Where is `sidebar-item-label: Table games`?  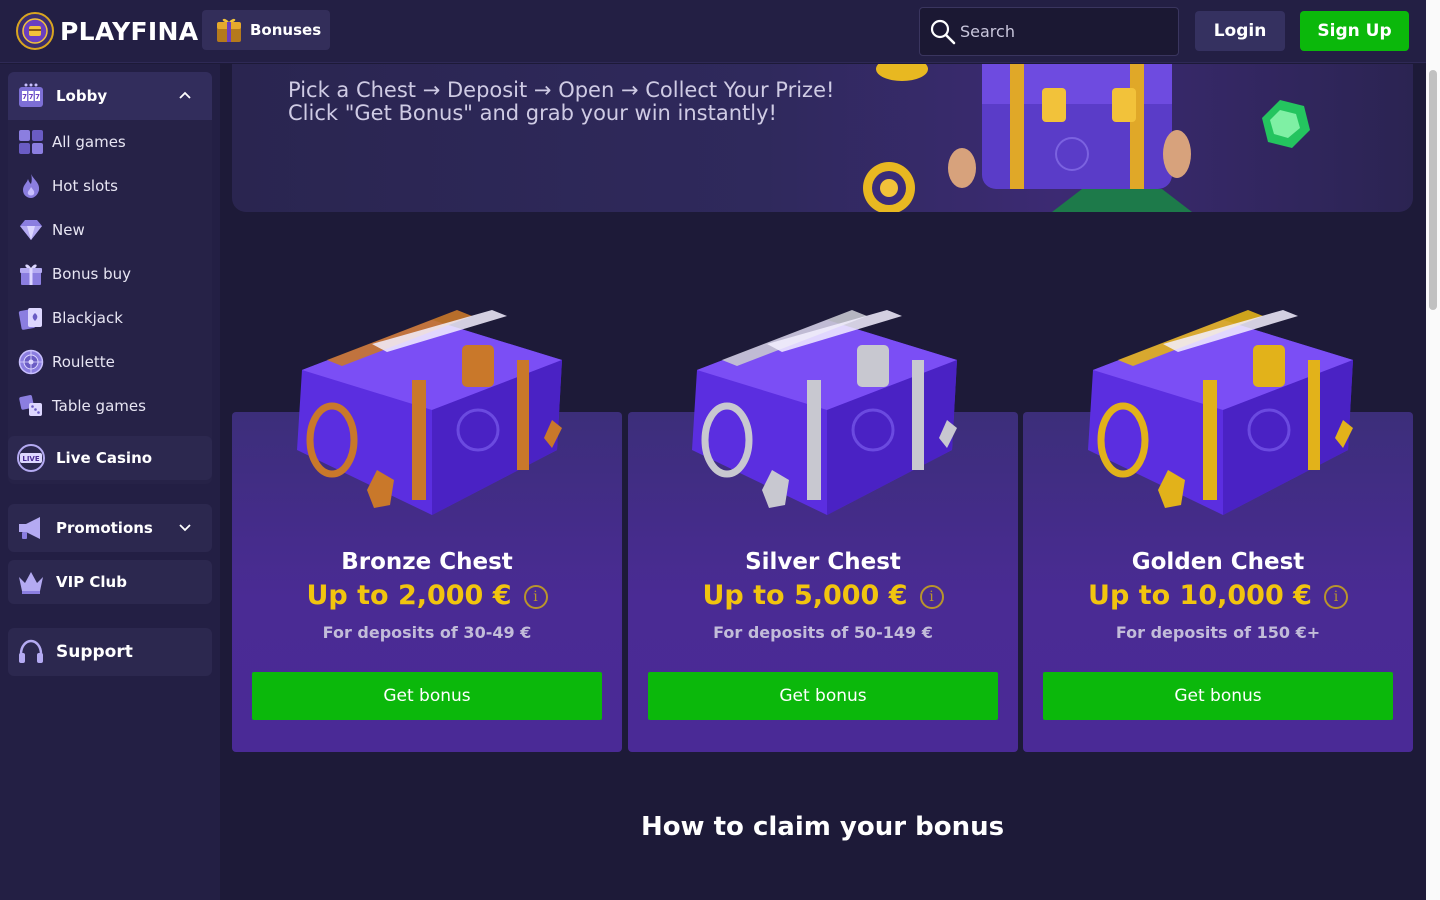 sidebar-item-label: Table games is located at coordinates (99, 406).